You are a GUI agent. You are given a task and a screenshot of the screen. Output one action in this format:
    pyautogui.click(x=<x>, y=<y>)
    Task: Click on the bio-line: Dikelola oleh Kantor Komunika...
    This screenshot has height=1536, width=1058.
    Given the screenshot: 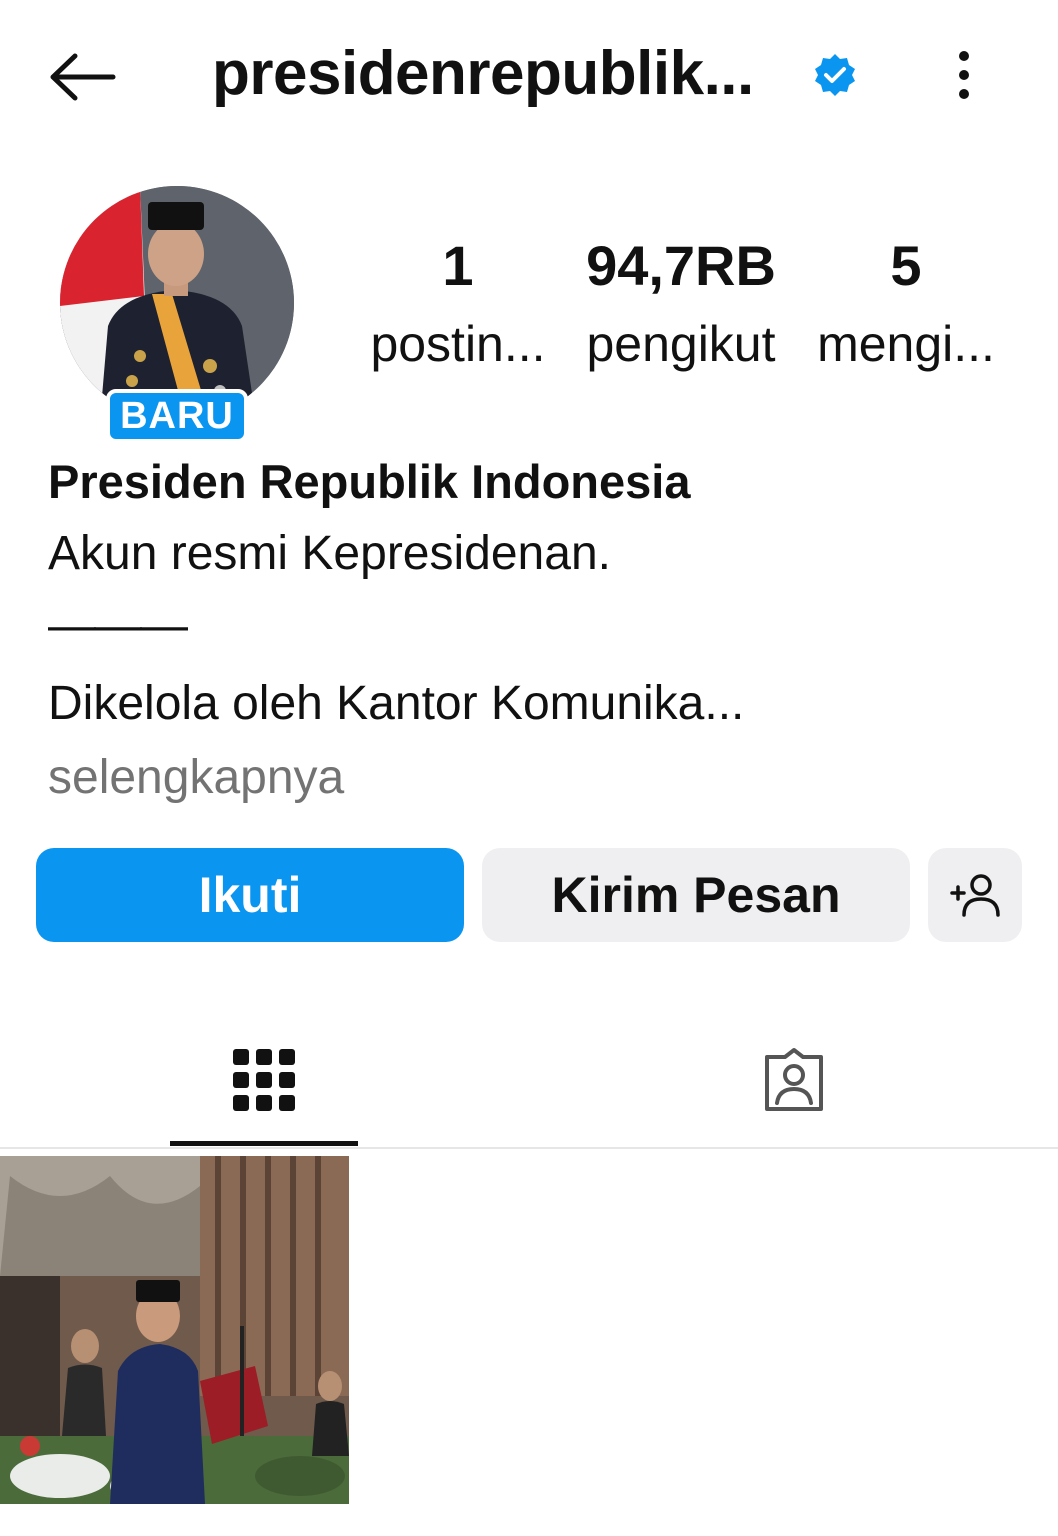 What is the action you would take?
    pyautogui.click(x=396, y=703)
    